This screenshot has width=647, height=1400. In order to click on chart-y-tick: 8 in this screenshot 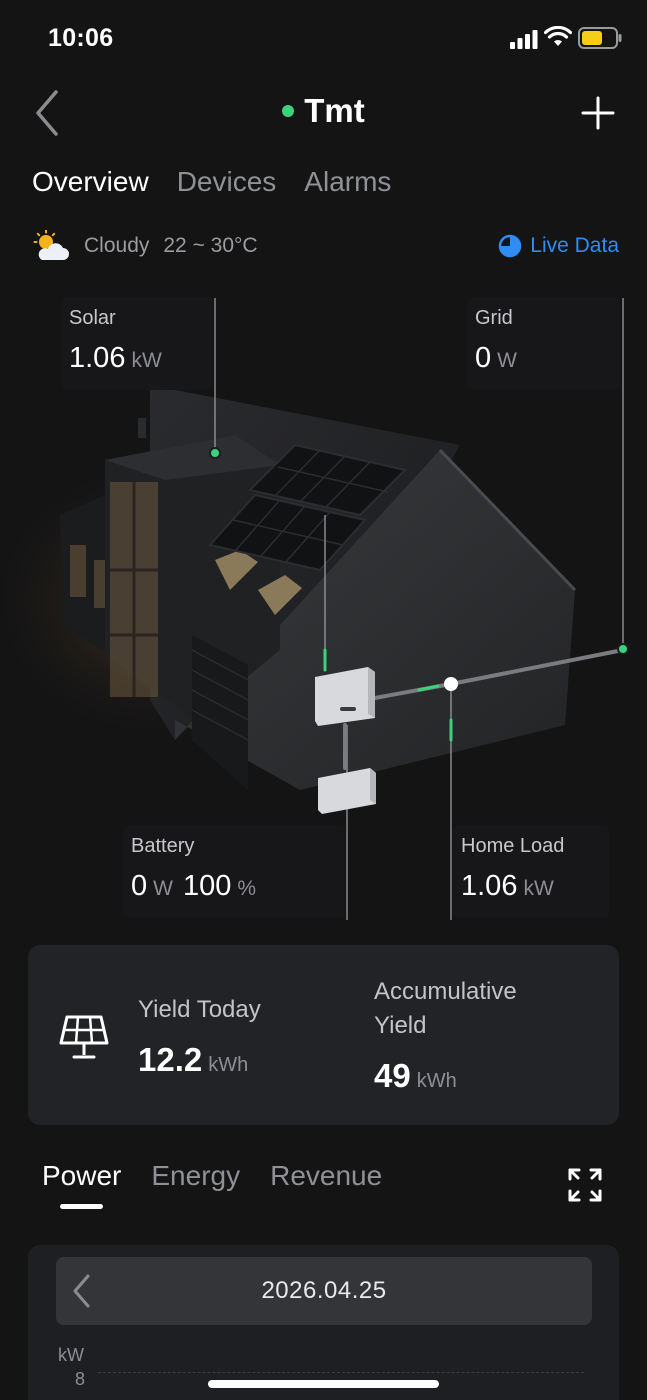, I will do `click(80, 1379)`.